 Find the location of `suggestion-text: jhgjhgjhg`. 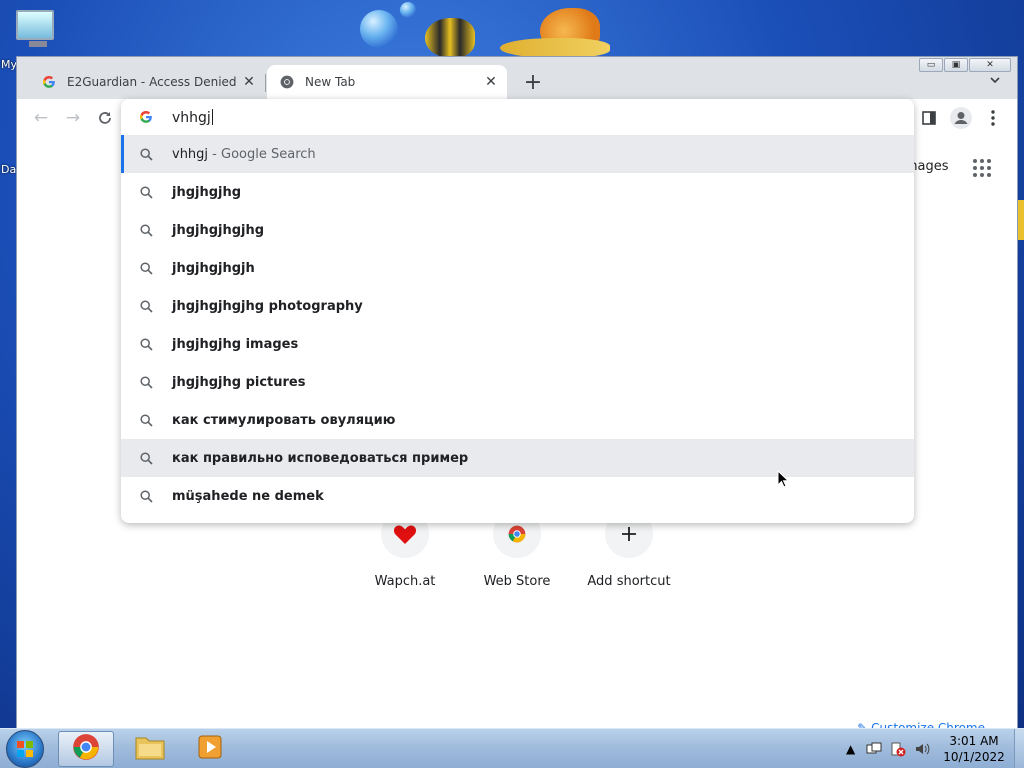

suggestion-text: jhgjhgjhg is located at coordinates (207, 192).